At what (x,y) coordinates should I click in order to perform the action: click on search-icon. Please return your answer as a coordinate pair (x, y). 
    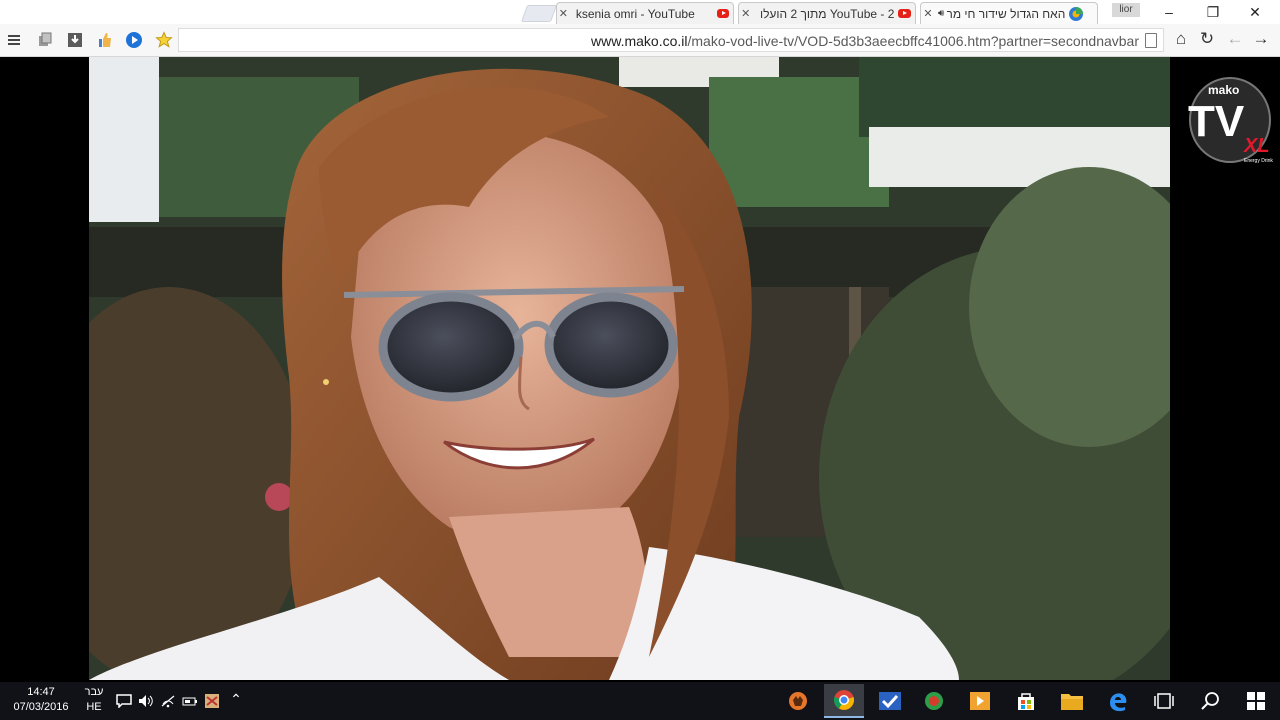
    Looking at the image, I should click on (1210, 701).